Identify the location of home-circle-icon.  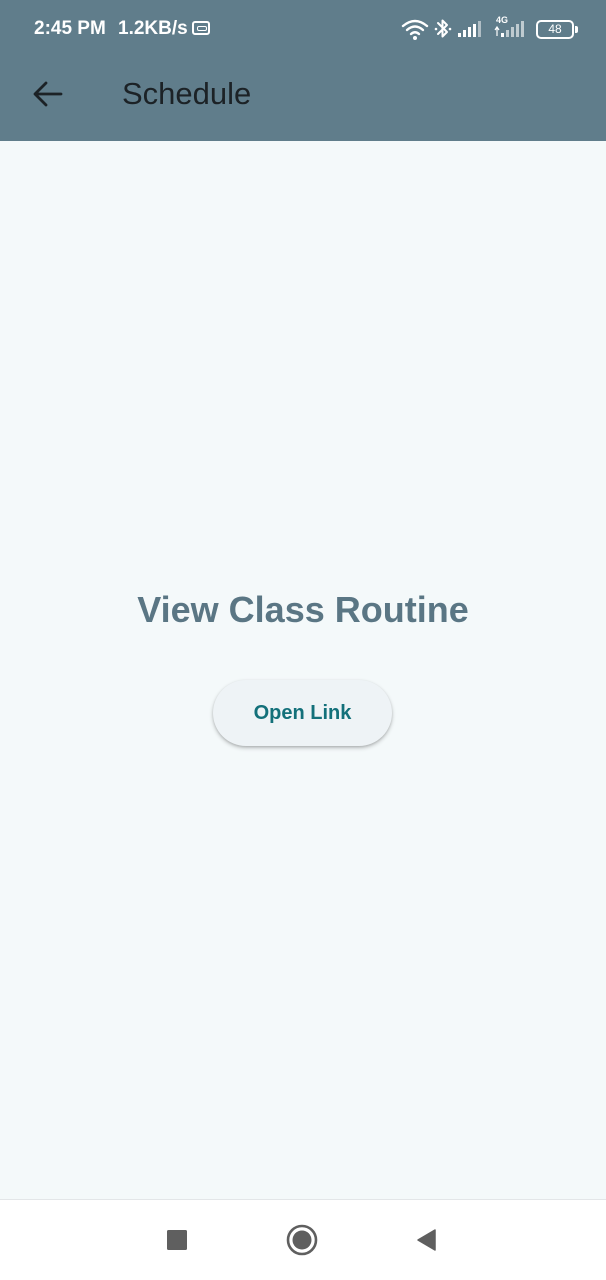
(302, 1240).